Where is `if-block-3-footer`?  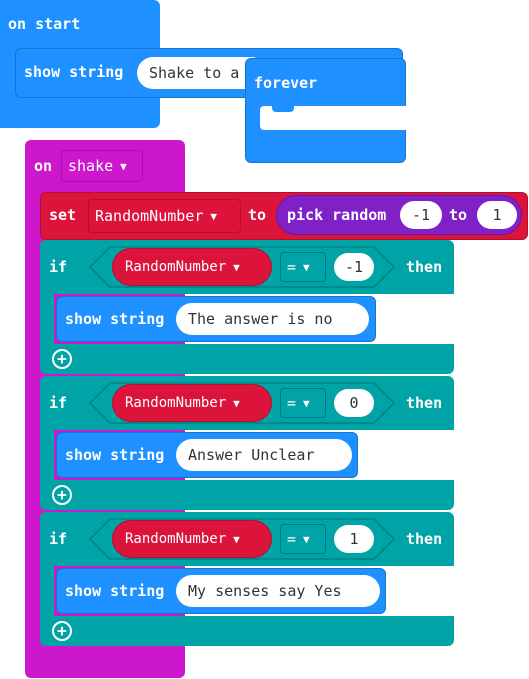 if-block-3-footer is located at coordinates (247, 631).